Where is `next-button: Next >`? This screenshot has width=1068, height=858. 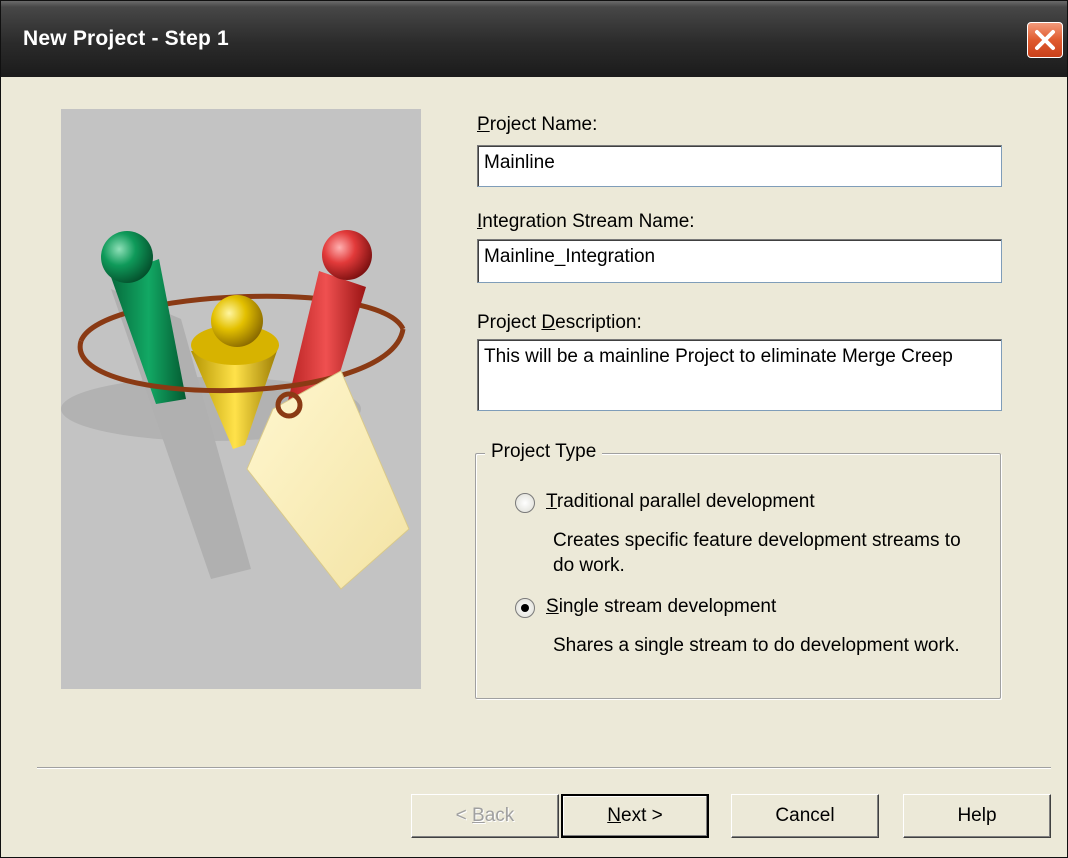
next-button: Next > is located at coordinates (635, 816).